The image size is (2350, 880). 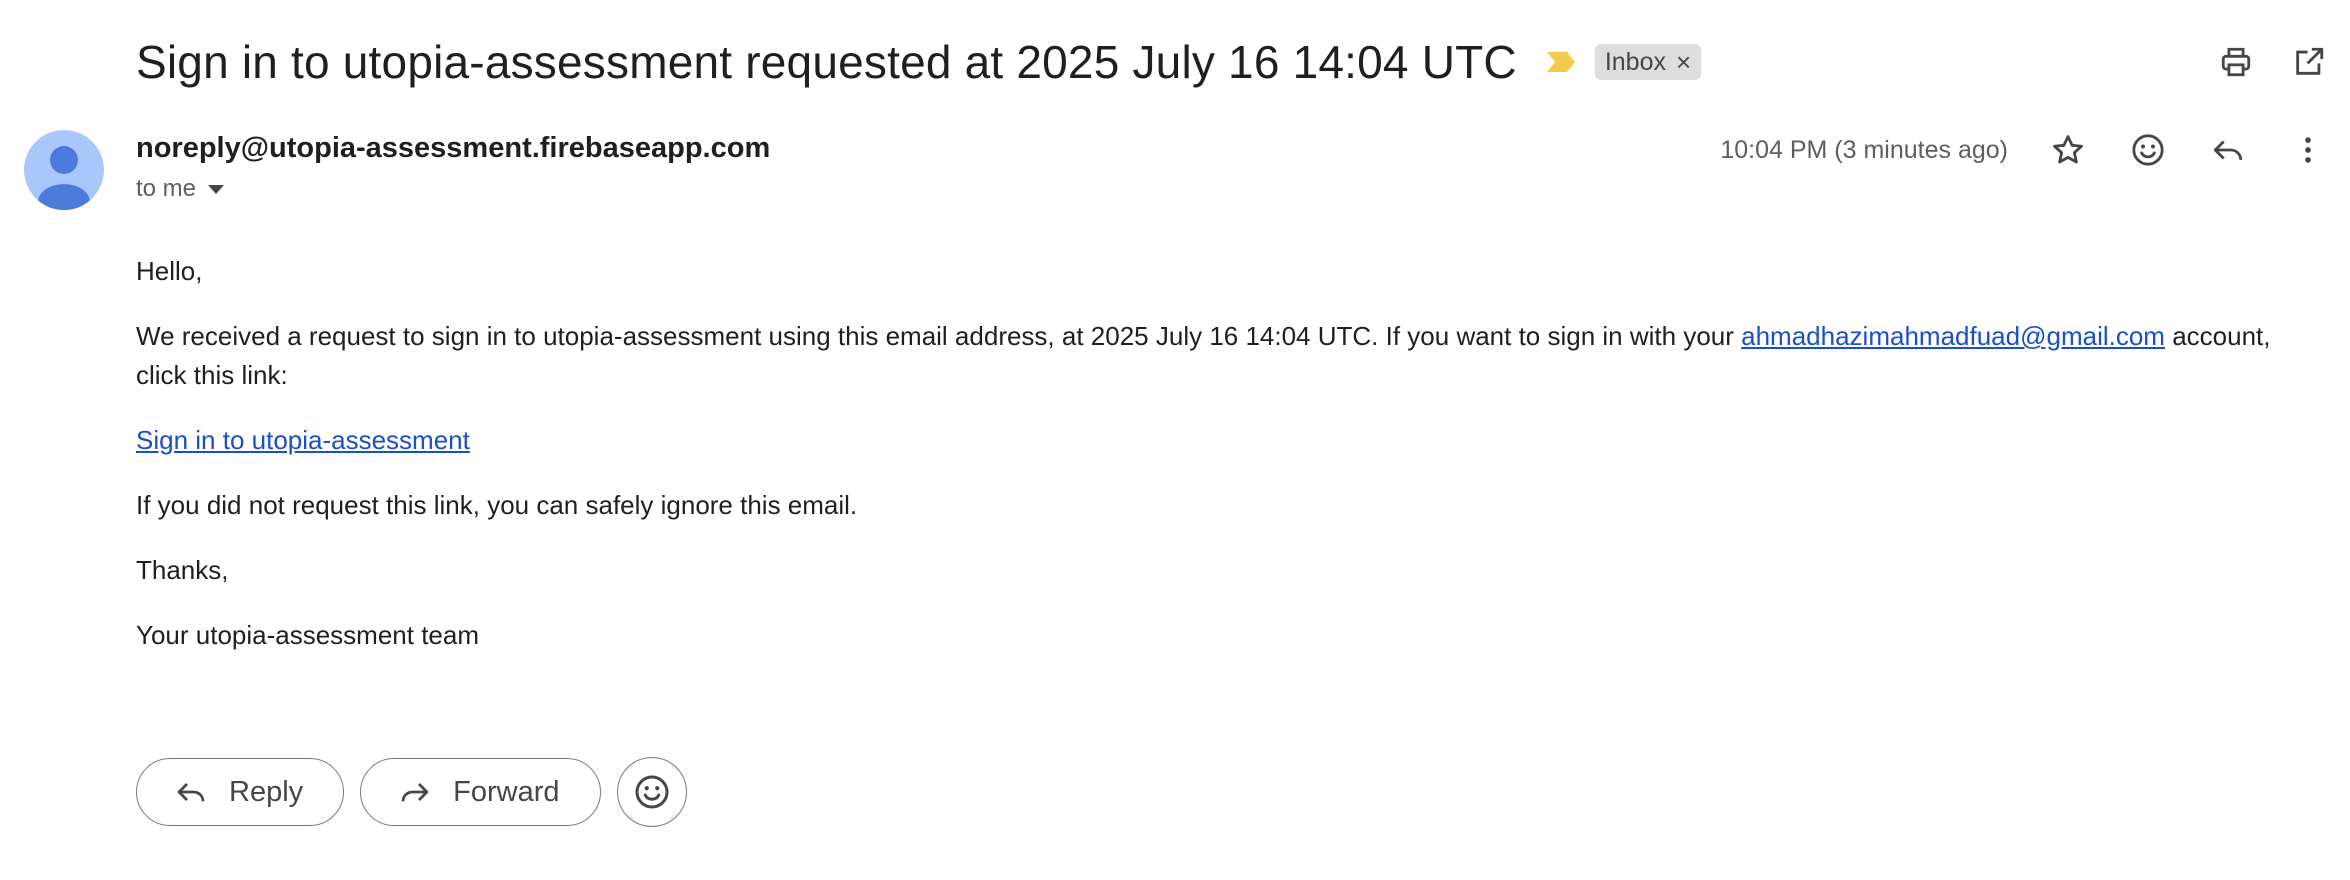 I want to click on remove-label-button: ×, so click(x=1683, y=62).